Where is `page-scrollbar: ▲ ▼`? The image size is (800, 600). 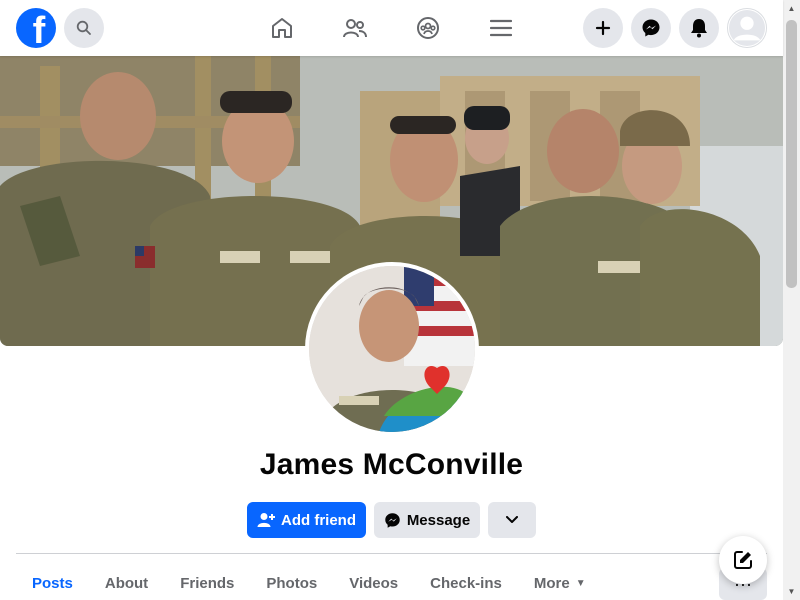 page-scrollbar: ▲ ▼ is located at coordinates (791, 300).